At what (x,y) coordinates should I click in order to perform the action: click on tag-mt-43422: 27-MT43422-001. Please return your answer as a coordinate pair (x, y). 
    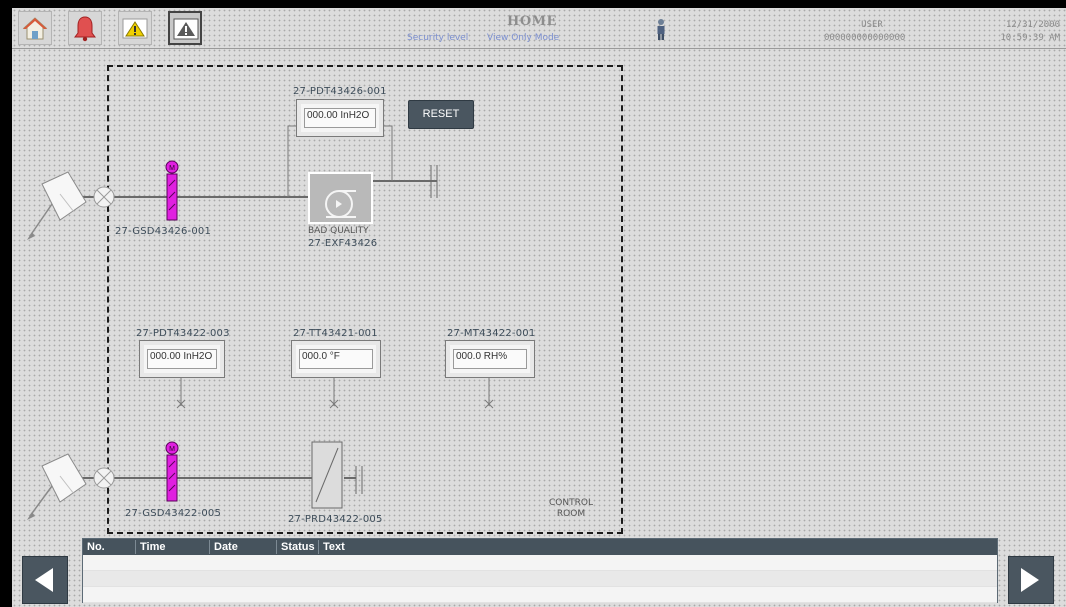
    Looking at the image, I should click on (491, 333).